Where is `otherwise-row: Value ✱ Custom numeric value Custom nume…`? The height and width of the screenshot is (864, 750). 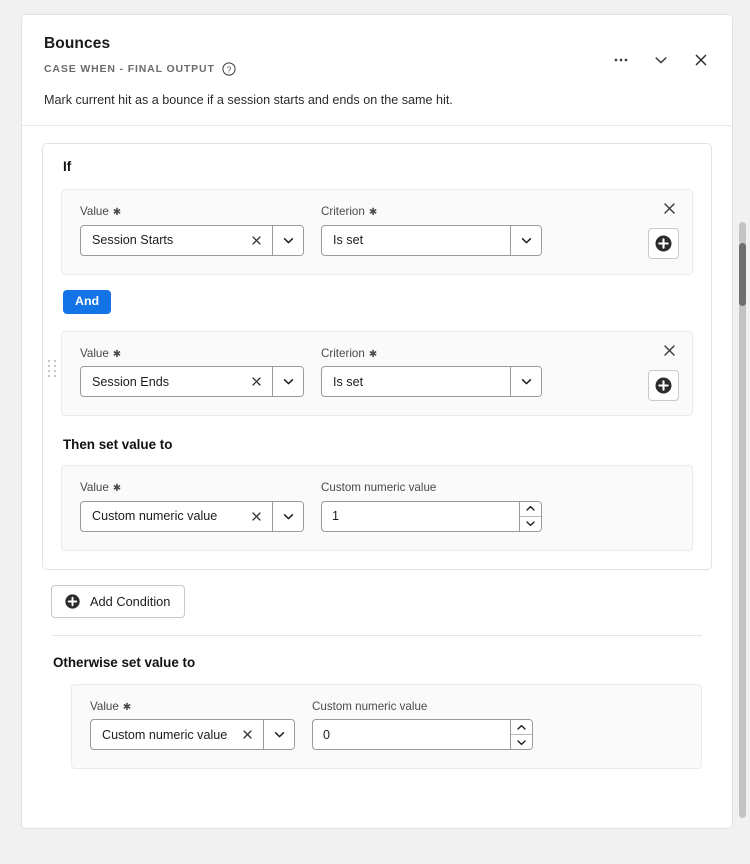 otherwise-row: Value ✱ Custom numeric value Custom nume… is located at coordinates (386, 726).